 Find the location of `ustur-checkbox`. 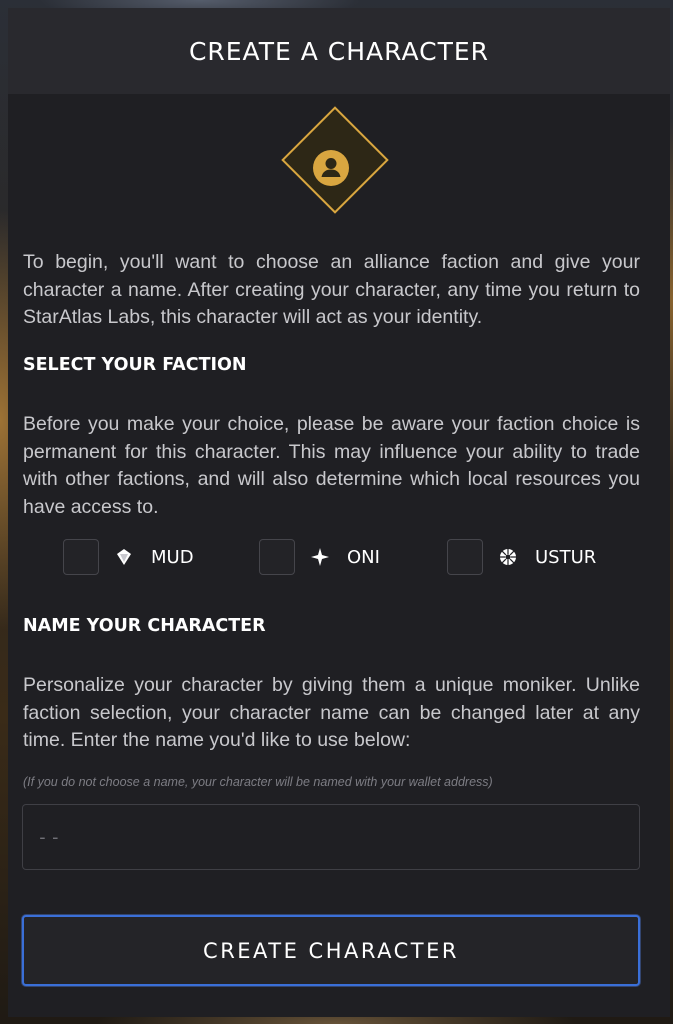

ustur-checkbox is located at coordinates (465, 557).